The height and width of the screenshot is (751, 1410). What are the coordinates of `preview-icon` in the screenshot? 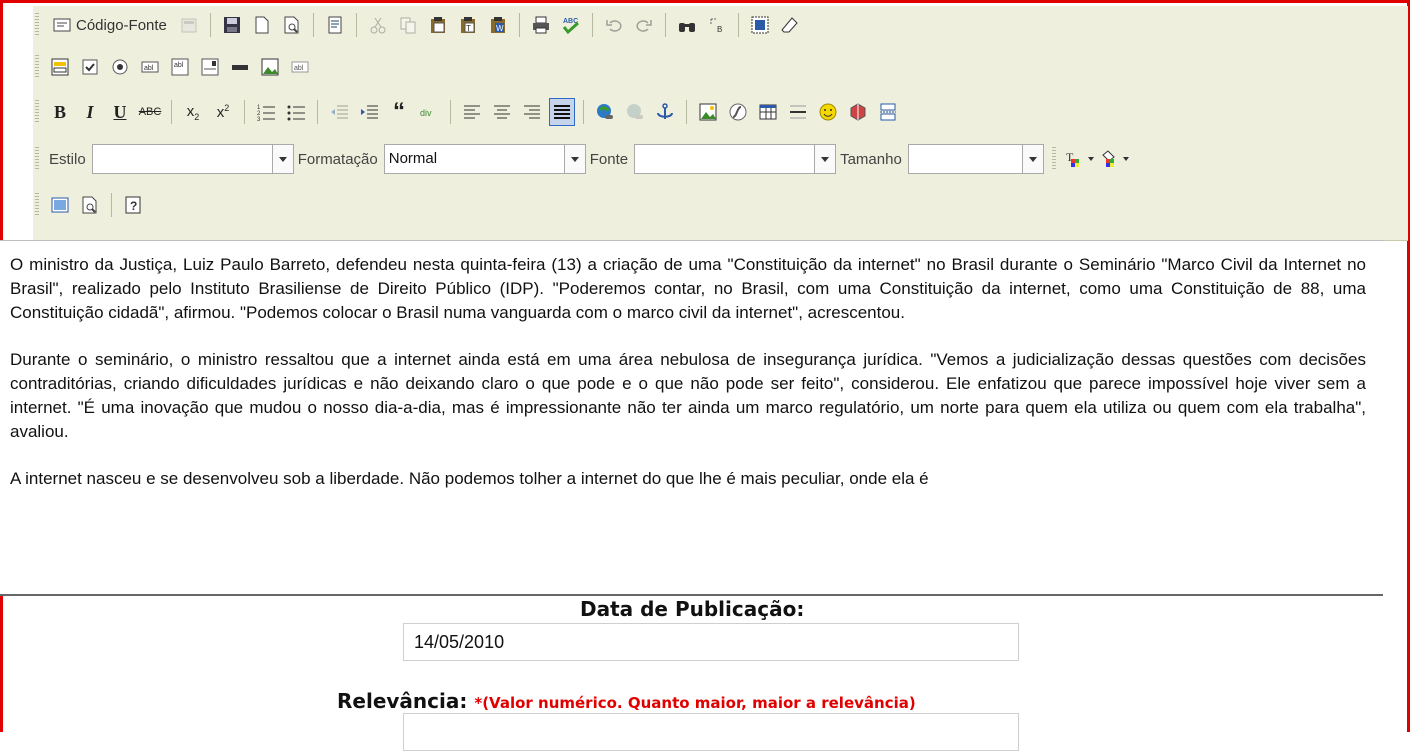 It's located at (292, 25).